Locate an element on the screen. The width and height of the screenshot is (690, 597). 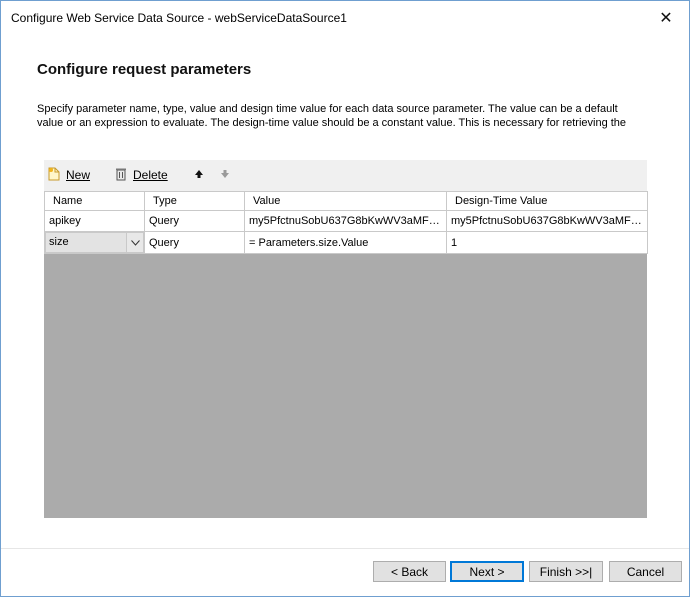
cancel-button: Cancel is located at coordinates (645, 571).